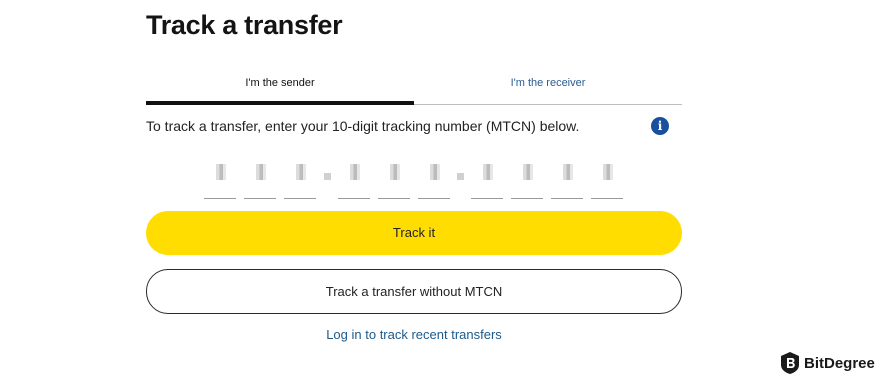  What do you see at coordinates (280, 88) in the screenshot?
I see `tab-sender: I'm the sender` at bounding box center [280, 88].